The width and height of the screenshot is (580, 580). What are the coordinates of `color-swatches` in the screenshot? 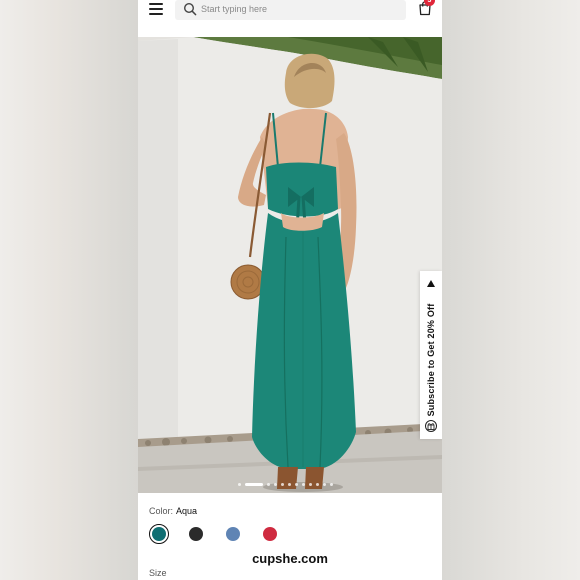 It's located at (214, 534).